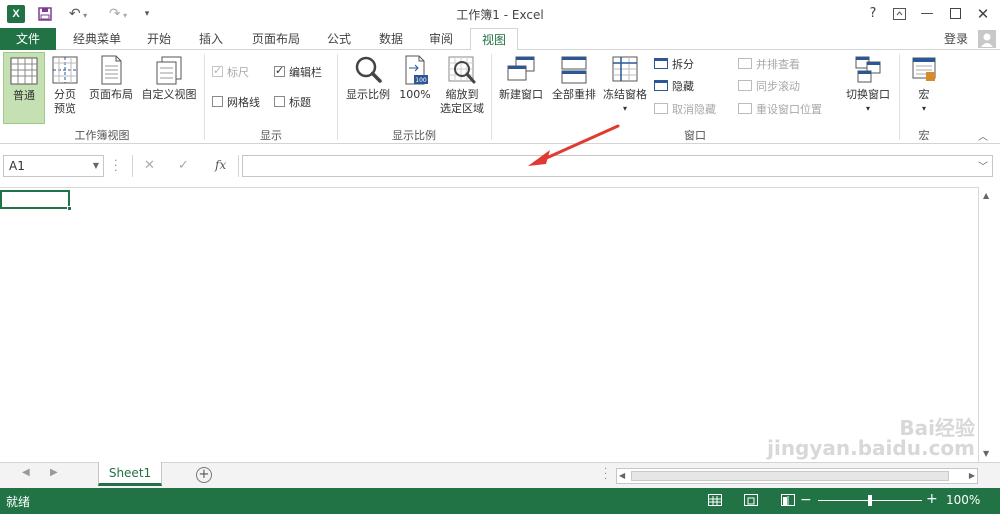  I want to click on zoom-button: 显示比例, so click(368, 87).